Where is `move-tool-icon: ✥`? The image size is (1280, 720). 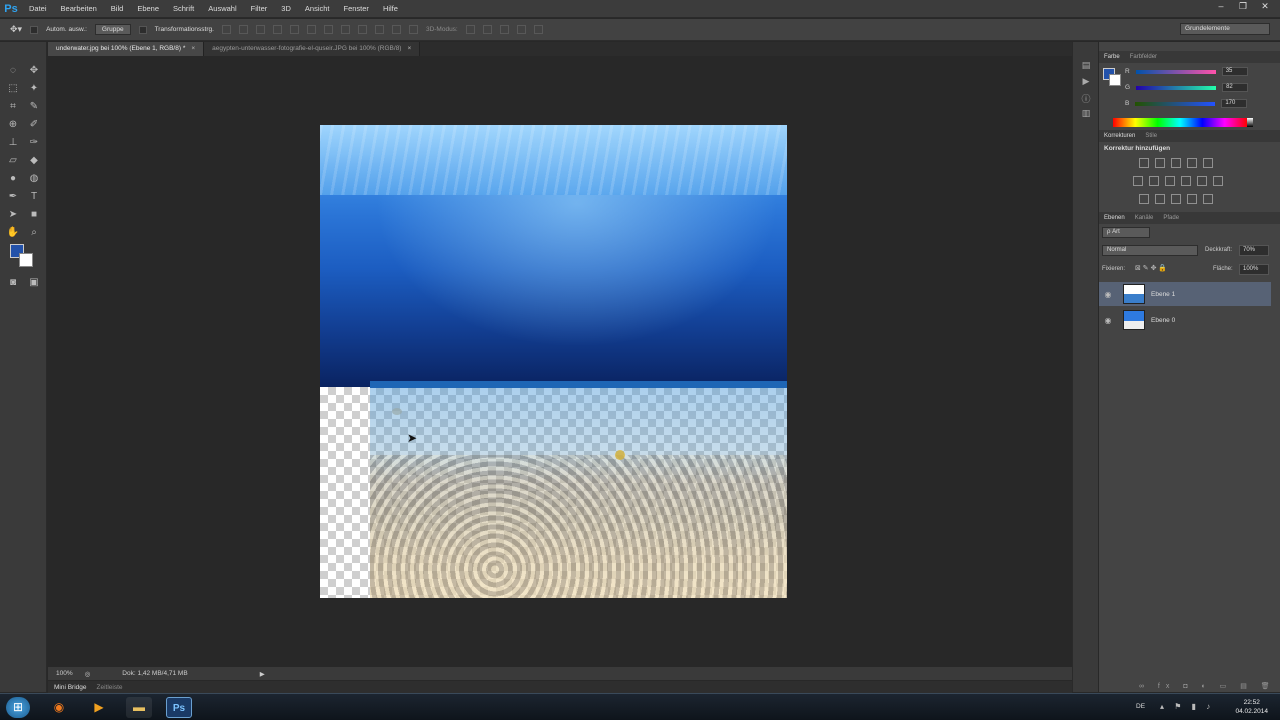
move-tool-icon: ✥ is located at coordinates (34, 71).